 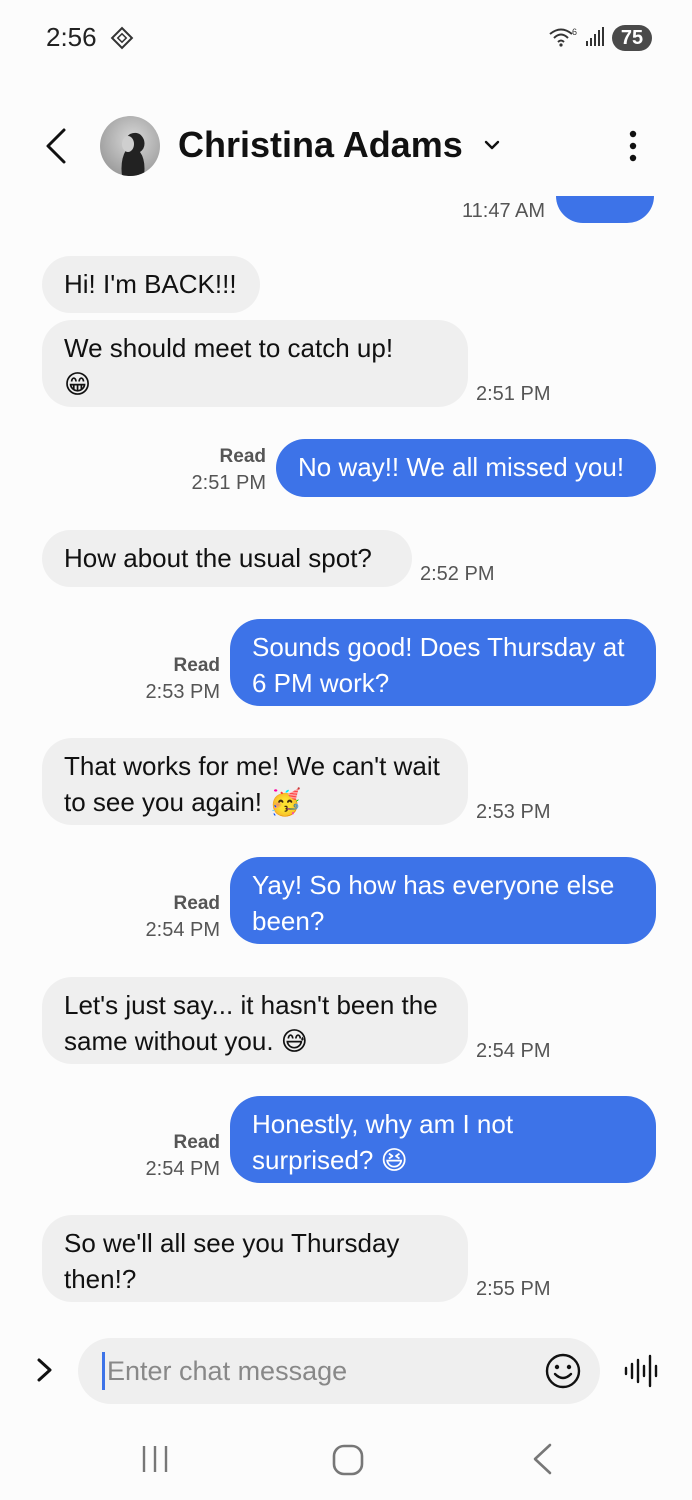 I want to click on message-bubble-outgoing: No way!! We all missed you!, so click(x=466, y=468).